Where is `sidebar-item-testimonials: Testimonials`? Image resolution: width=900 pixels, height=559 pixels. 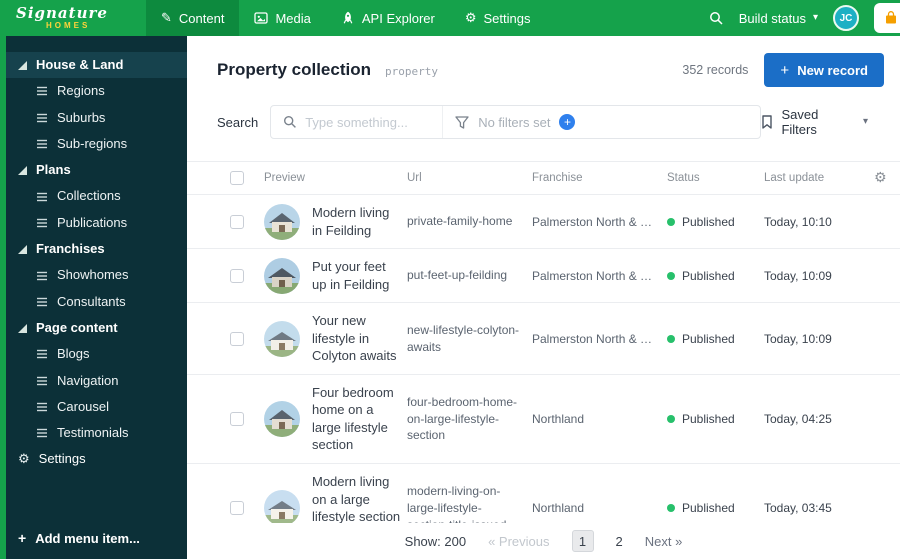
sidebar-item-testimonials: Testimonials is located at coordinates (93, 433).